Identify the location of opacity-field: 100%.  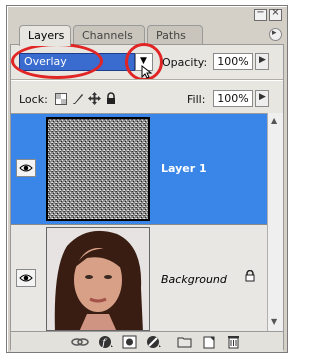
(233, 61).